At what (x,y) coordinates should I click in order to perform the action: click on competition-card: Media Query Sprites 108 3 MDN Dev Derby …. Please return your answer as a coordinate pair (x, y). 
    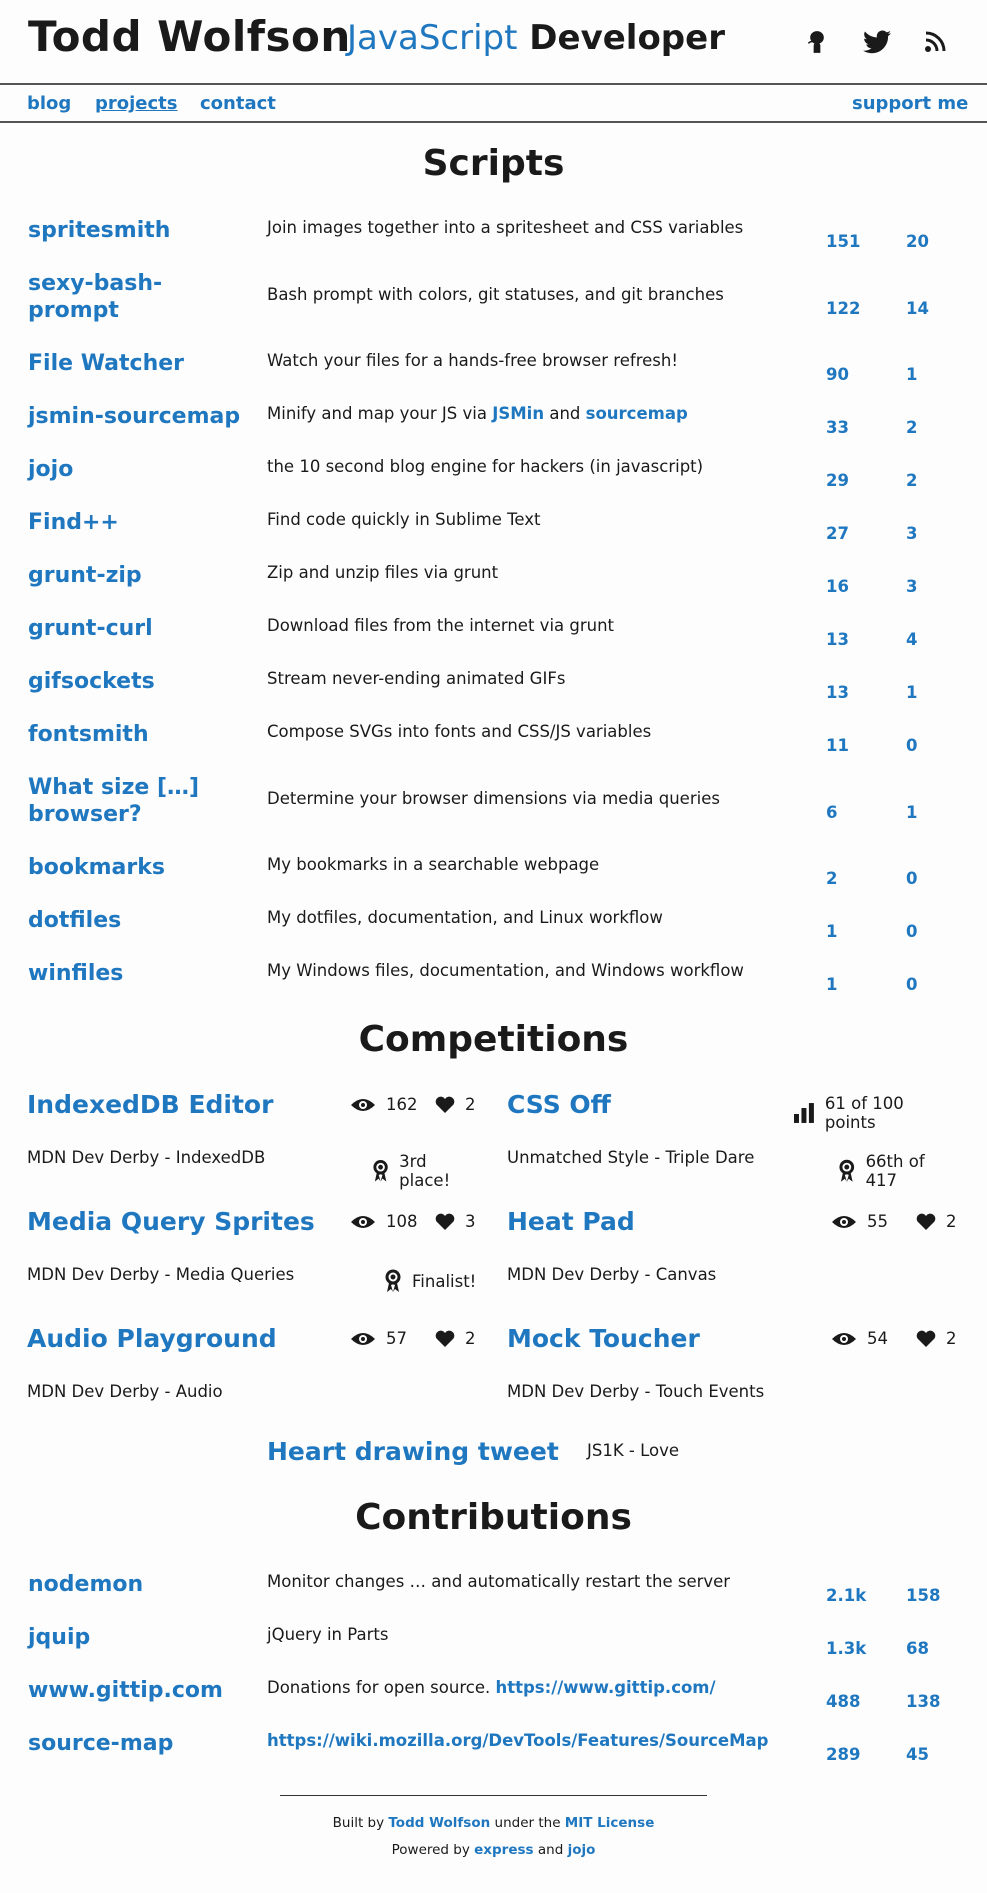
    Looking at the image, I should click on (253, 1262).